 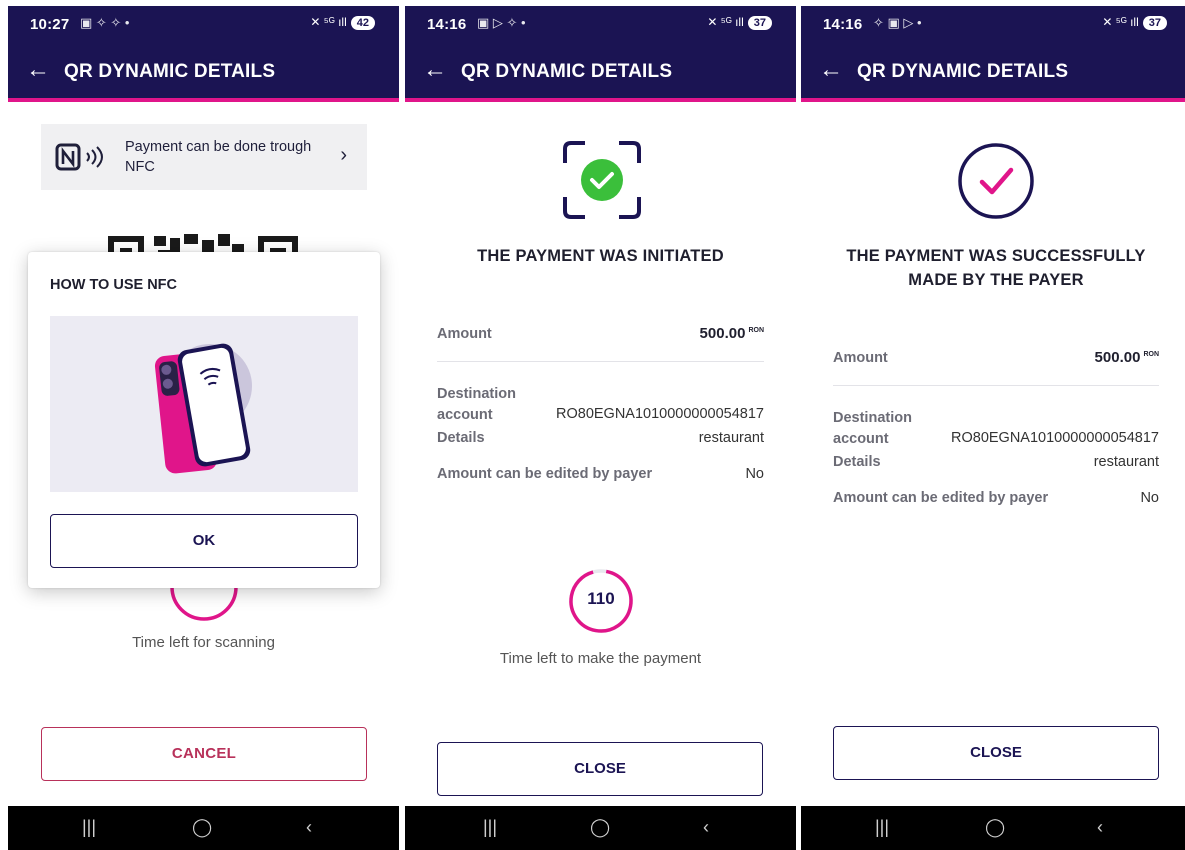 What do you see at coordinates (203, 642) in the screenshot?
I see `scan-timer-caption: Time left for scanning` at bounding box center [203, 642].